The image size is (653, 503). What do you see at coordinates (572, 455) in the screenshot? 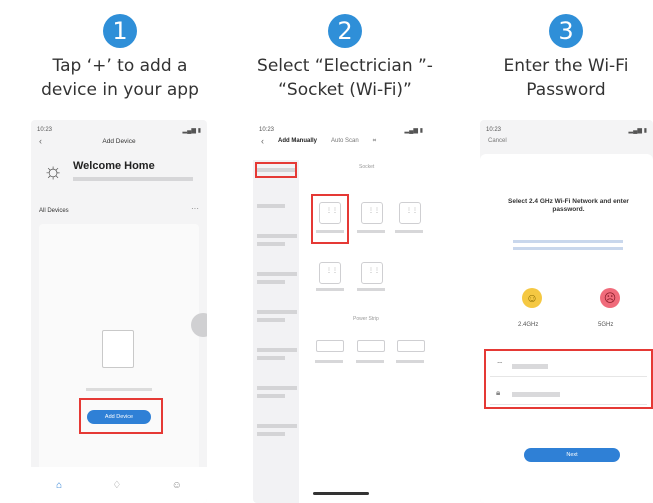
I see `next-button: Next` at bounding box center [572, 455].